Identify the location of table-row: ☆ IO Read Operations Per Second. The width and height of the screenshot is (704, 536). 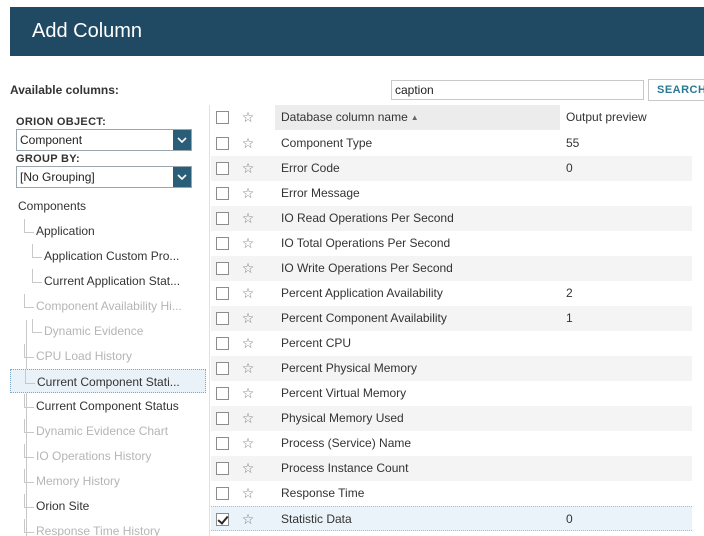
(451, 218).